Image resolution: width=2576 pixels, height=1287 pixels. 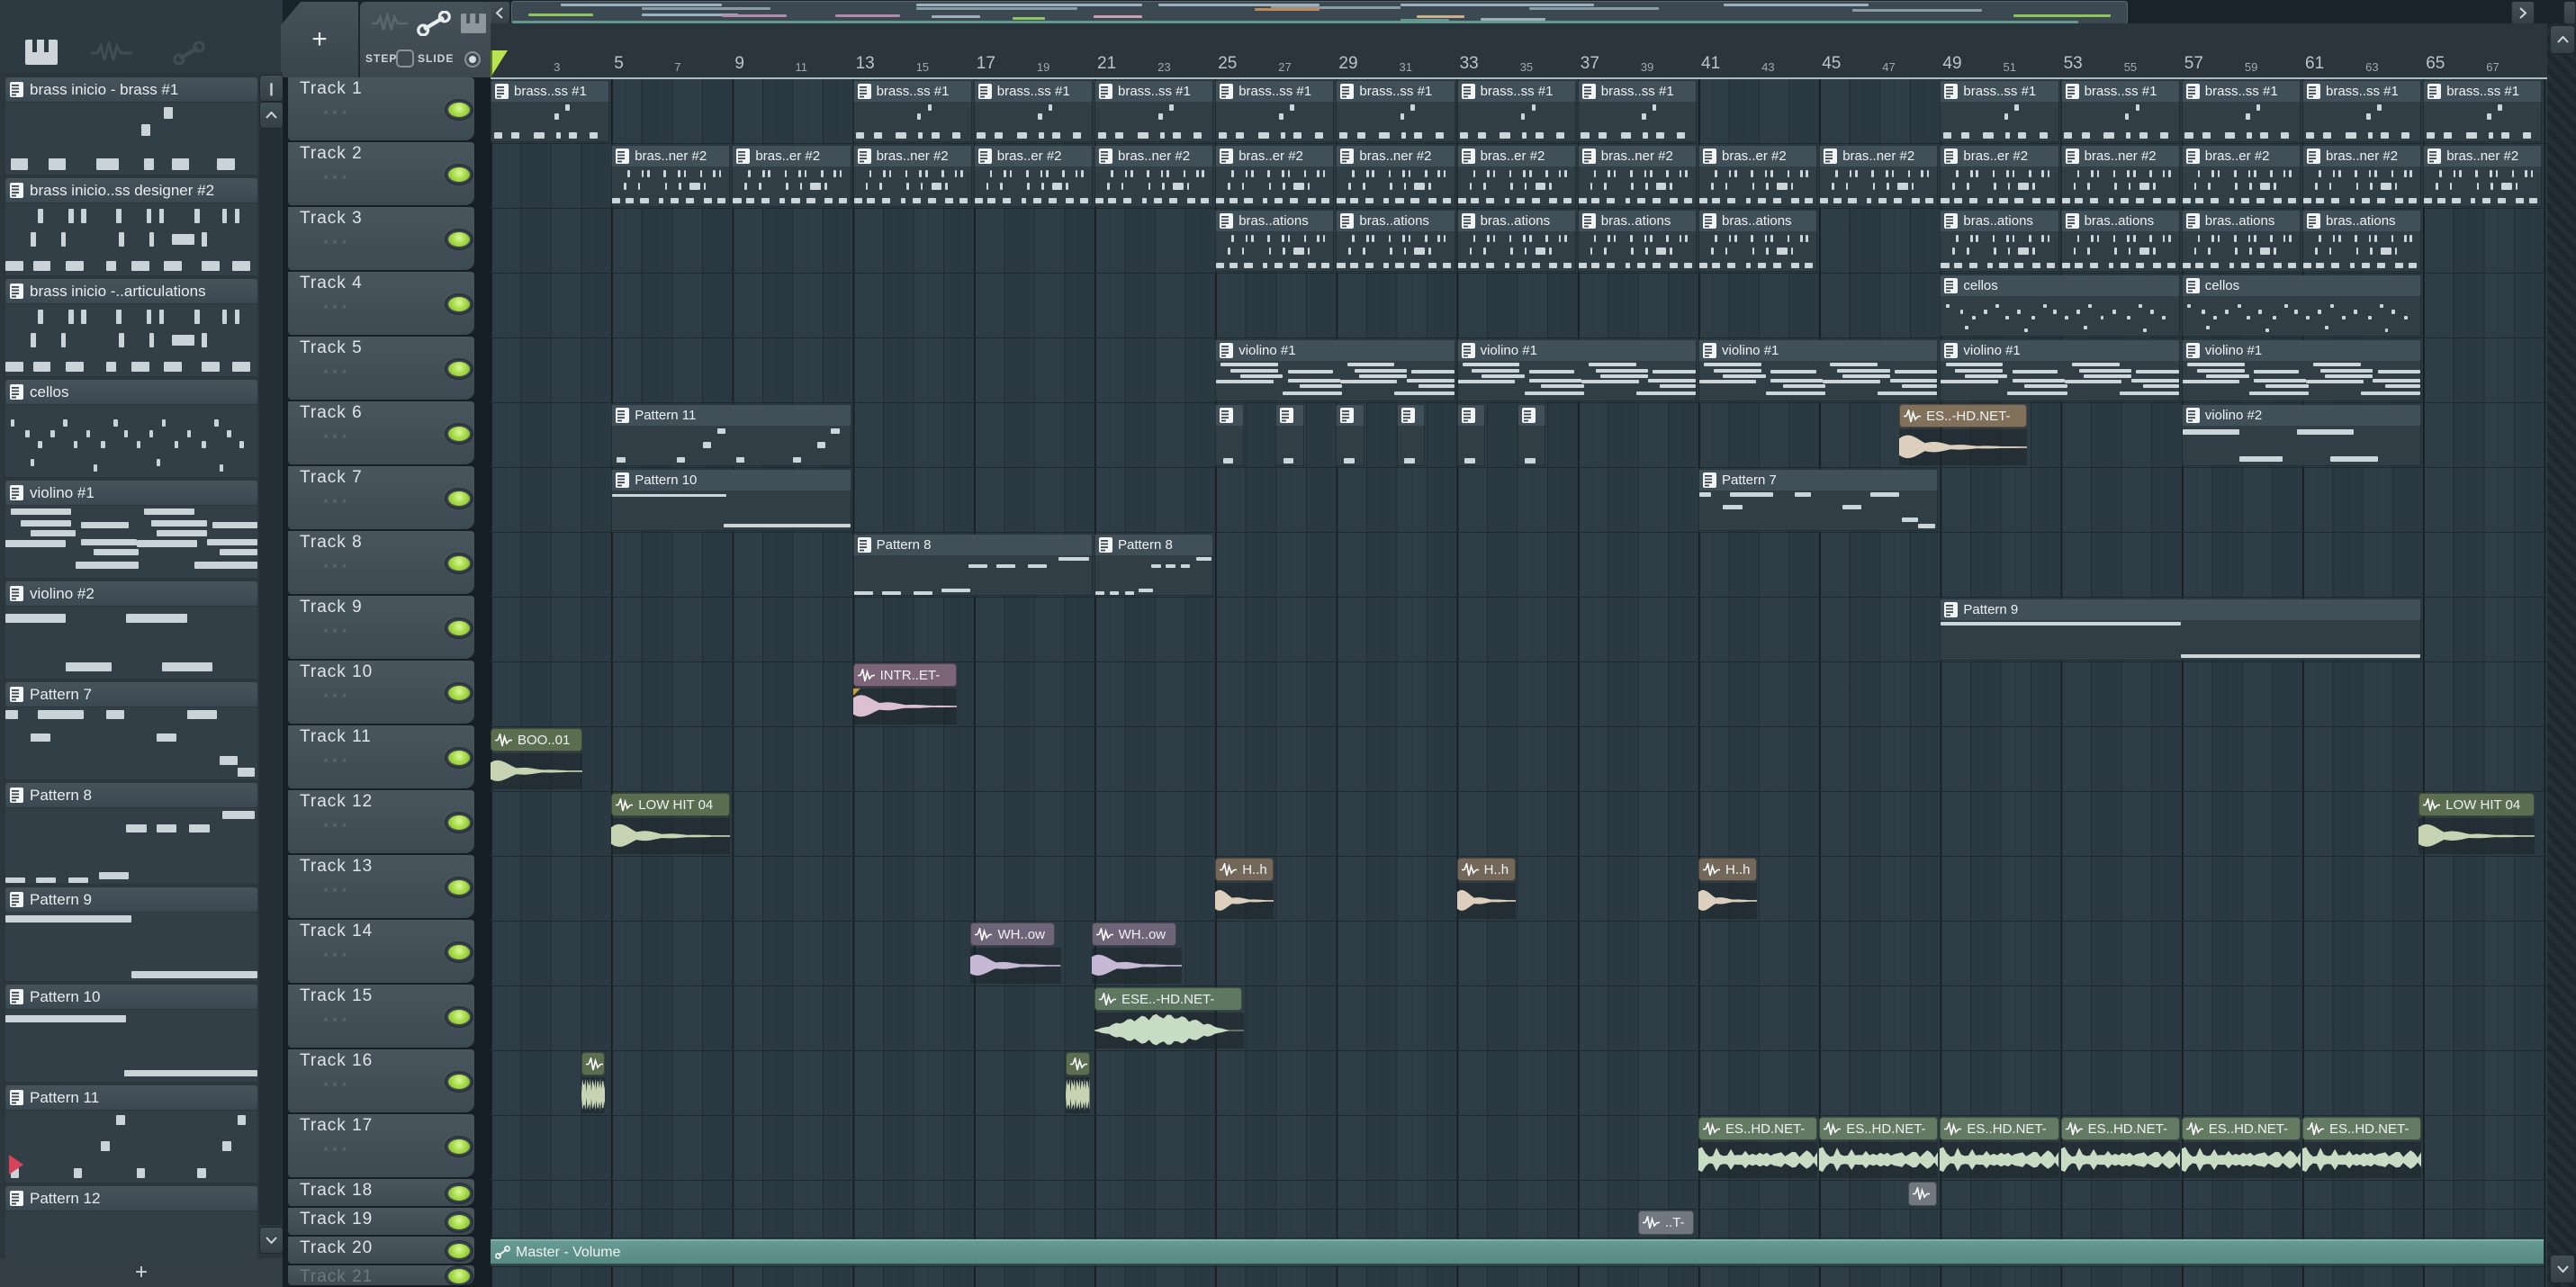 What do you see at coordinates (1963, 435) in the screenshot?
I see `clip-es-hd-net-: ES..-HD.NET-` at bounding box center [1963, 435].